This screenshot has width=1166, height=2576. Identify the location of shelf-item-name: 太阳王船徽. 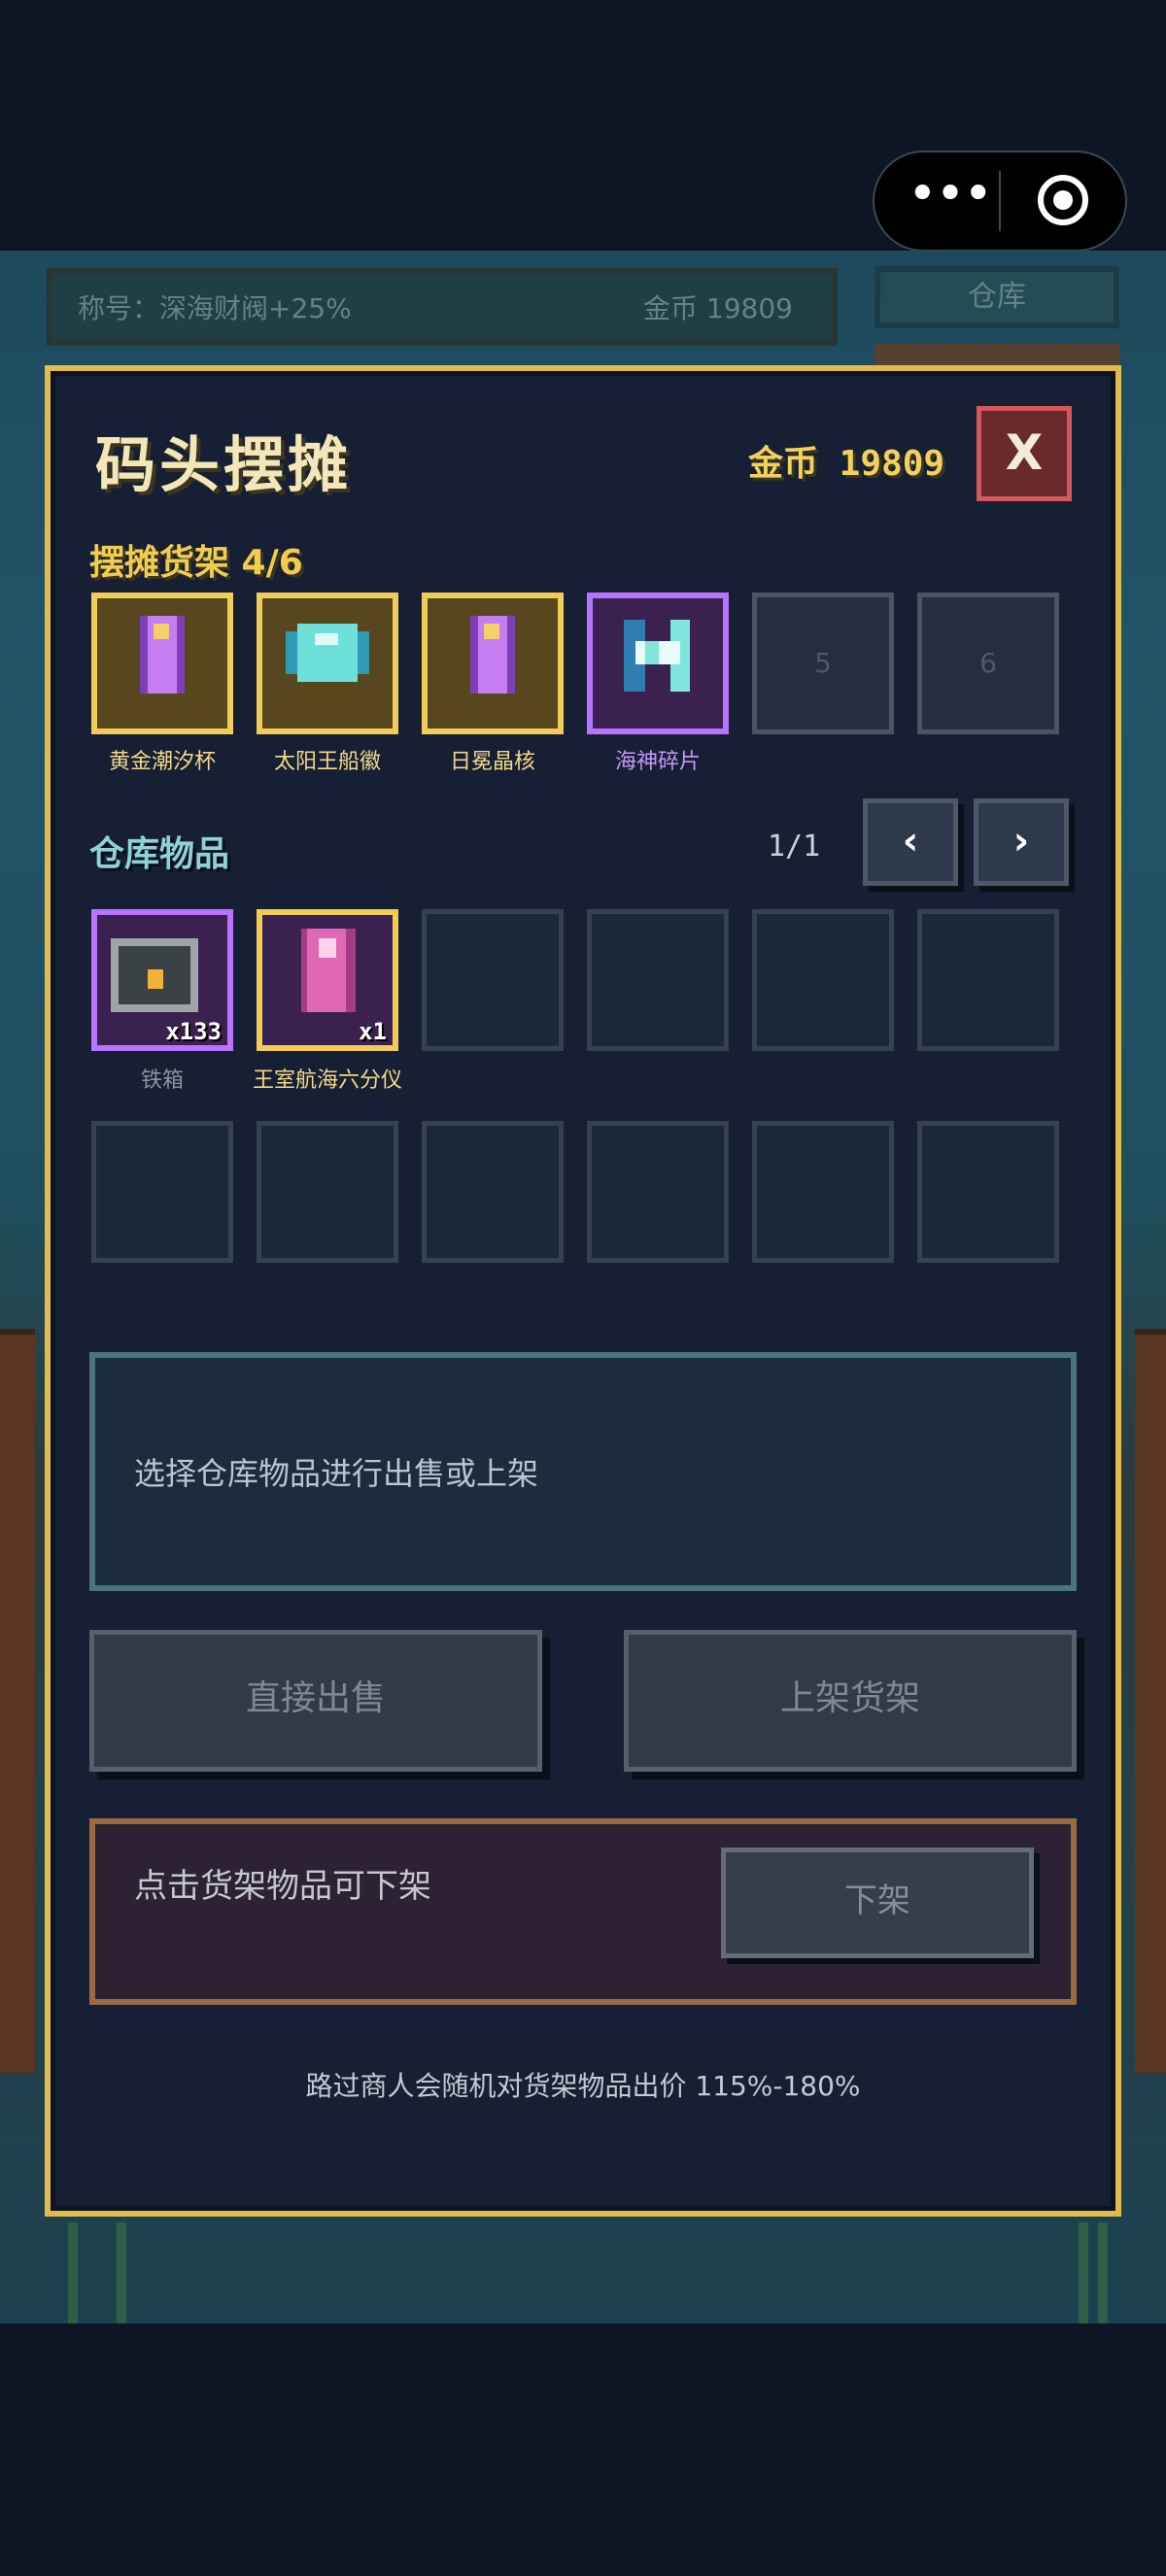
(327, 762).